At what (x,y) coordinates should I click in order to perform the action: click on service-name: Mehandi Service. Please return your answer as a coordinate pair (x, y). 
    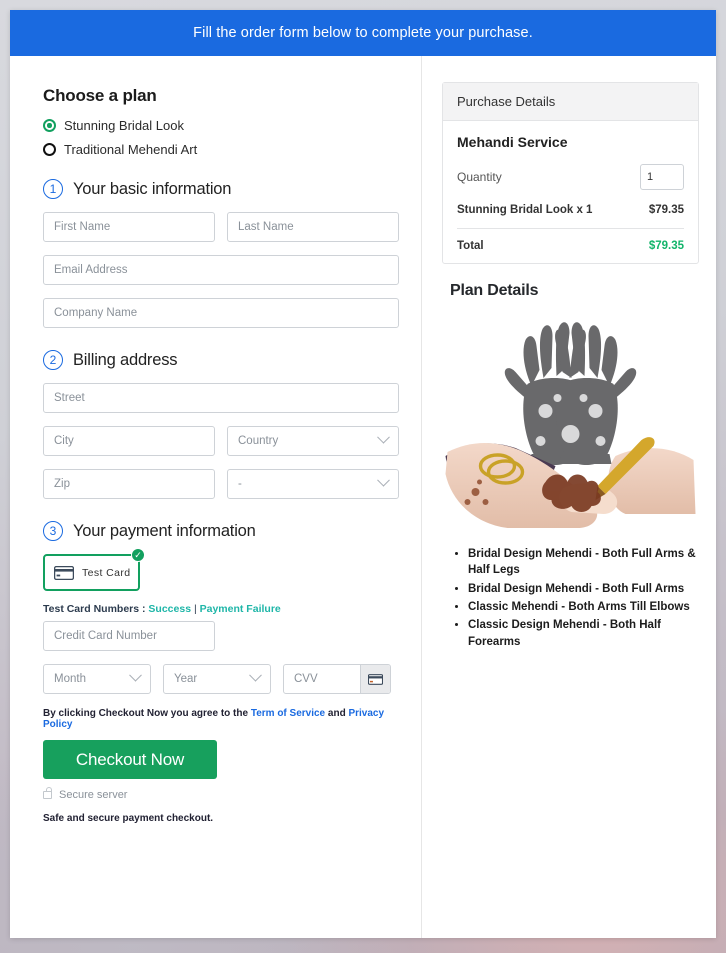
    Looking at the image, I should click on (512, 142).